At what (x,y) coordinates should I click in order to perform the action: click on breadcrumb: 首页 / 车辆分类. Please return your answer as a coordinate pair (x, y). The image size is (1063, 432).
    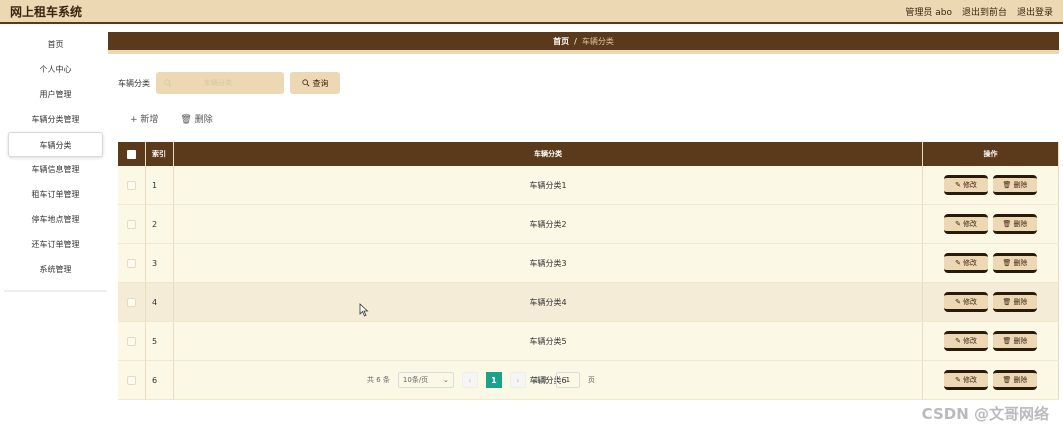
    Looking at the image, I should click on (583, 43).